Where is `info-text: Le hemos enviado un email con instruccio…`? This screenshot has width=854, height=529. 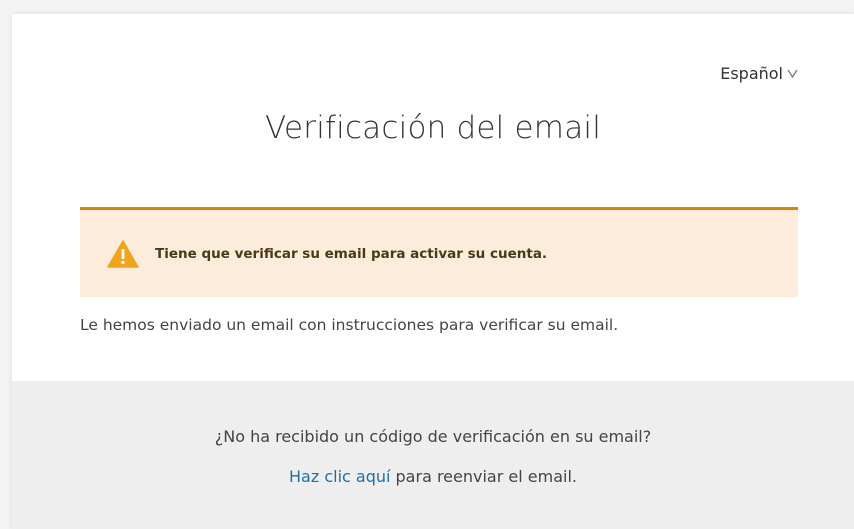 info-text: Le hemos enviado un email con instruccio… is located at coordinates (349, 325).